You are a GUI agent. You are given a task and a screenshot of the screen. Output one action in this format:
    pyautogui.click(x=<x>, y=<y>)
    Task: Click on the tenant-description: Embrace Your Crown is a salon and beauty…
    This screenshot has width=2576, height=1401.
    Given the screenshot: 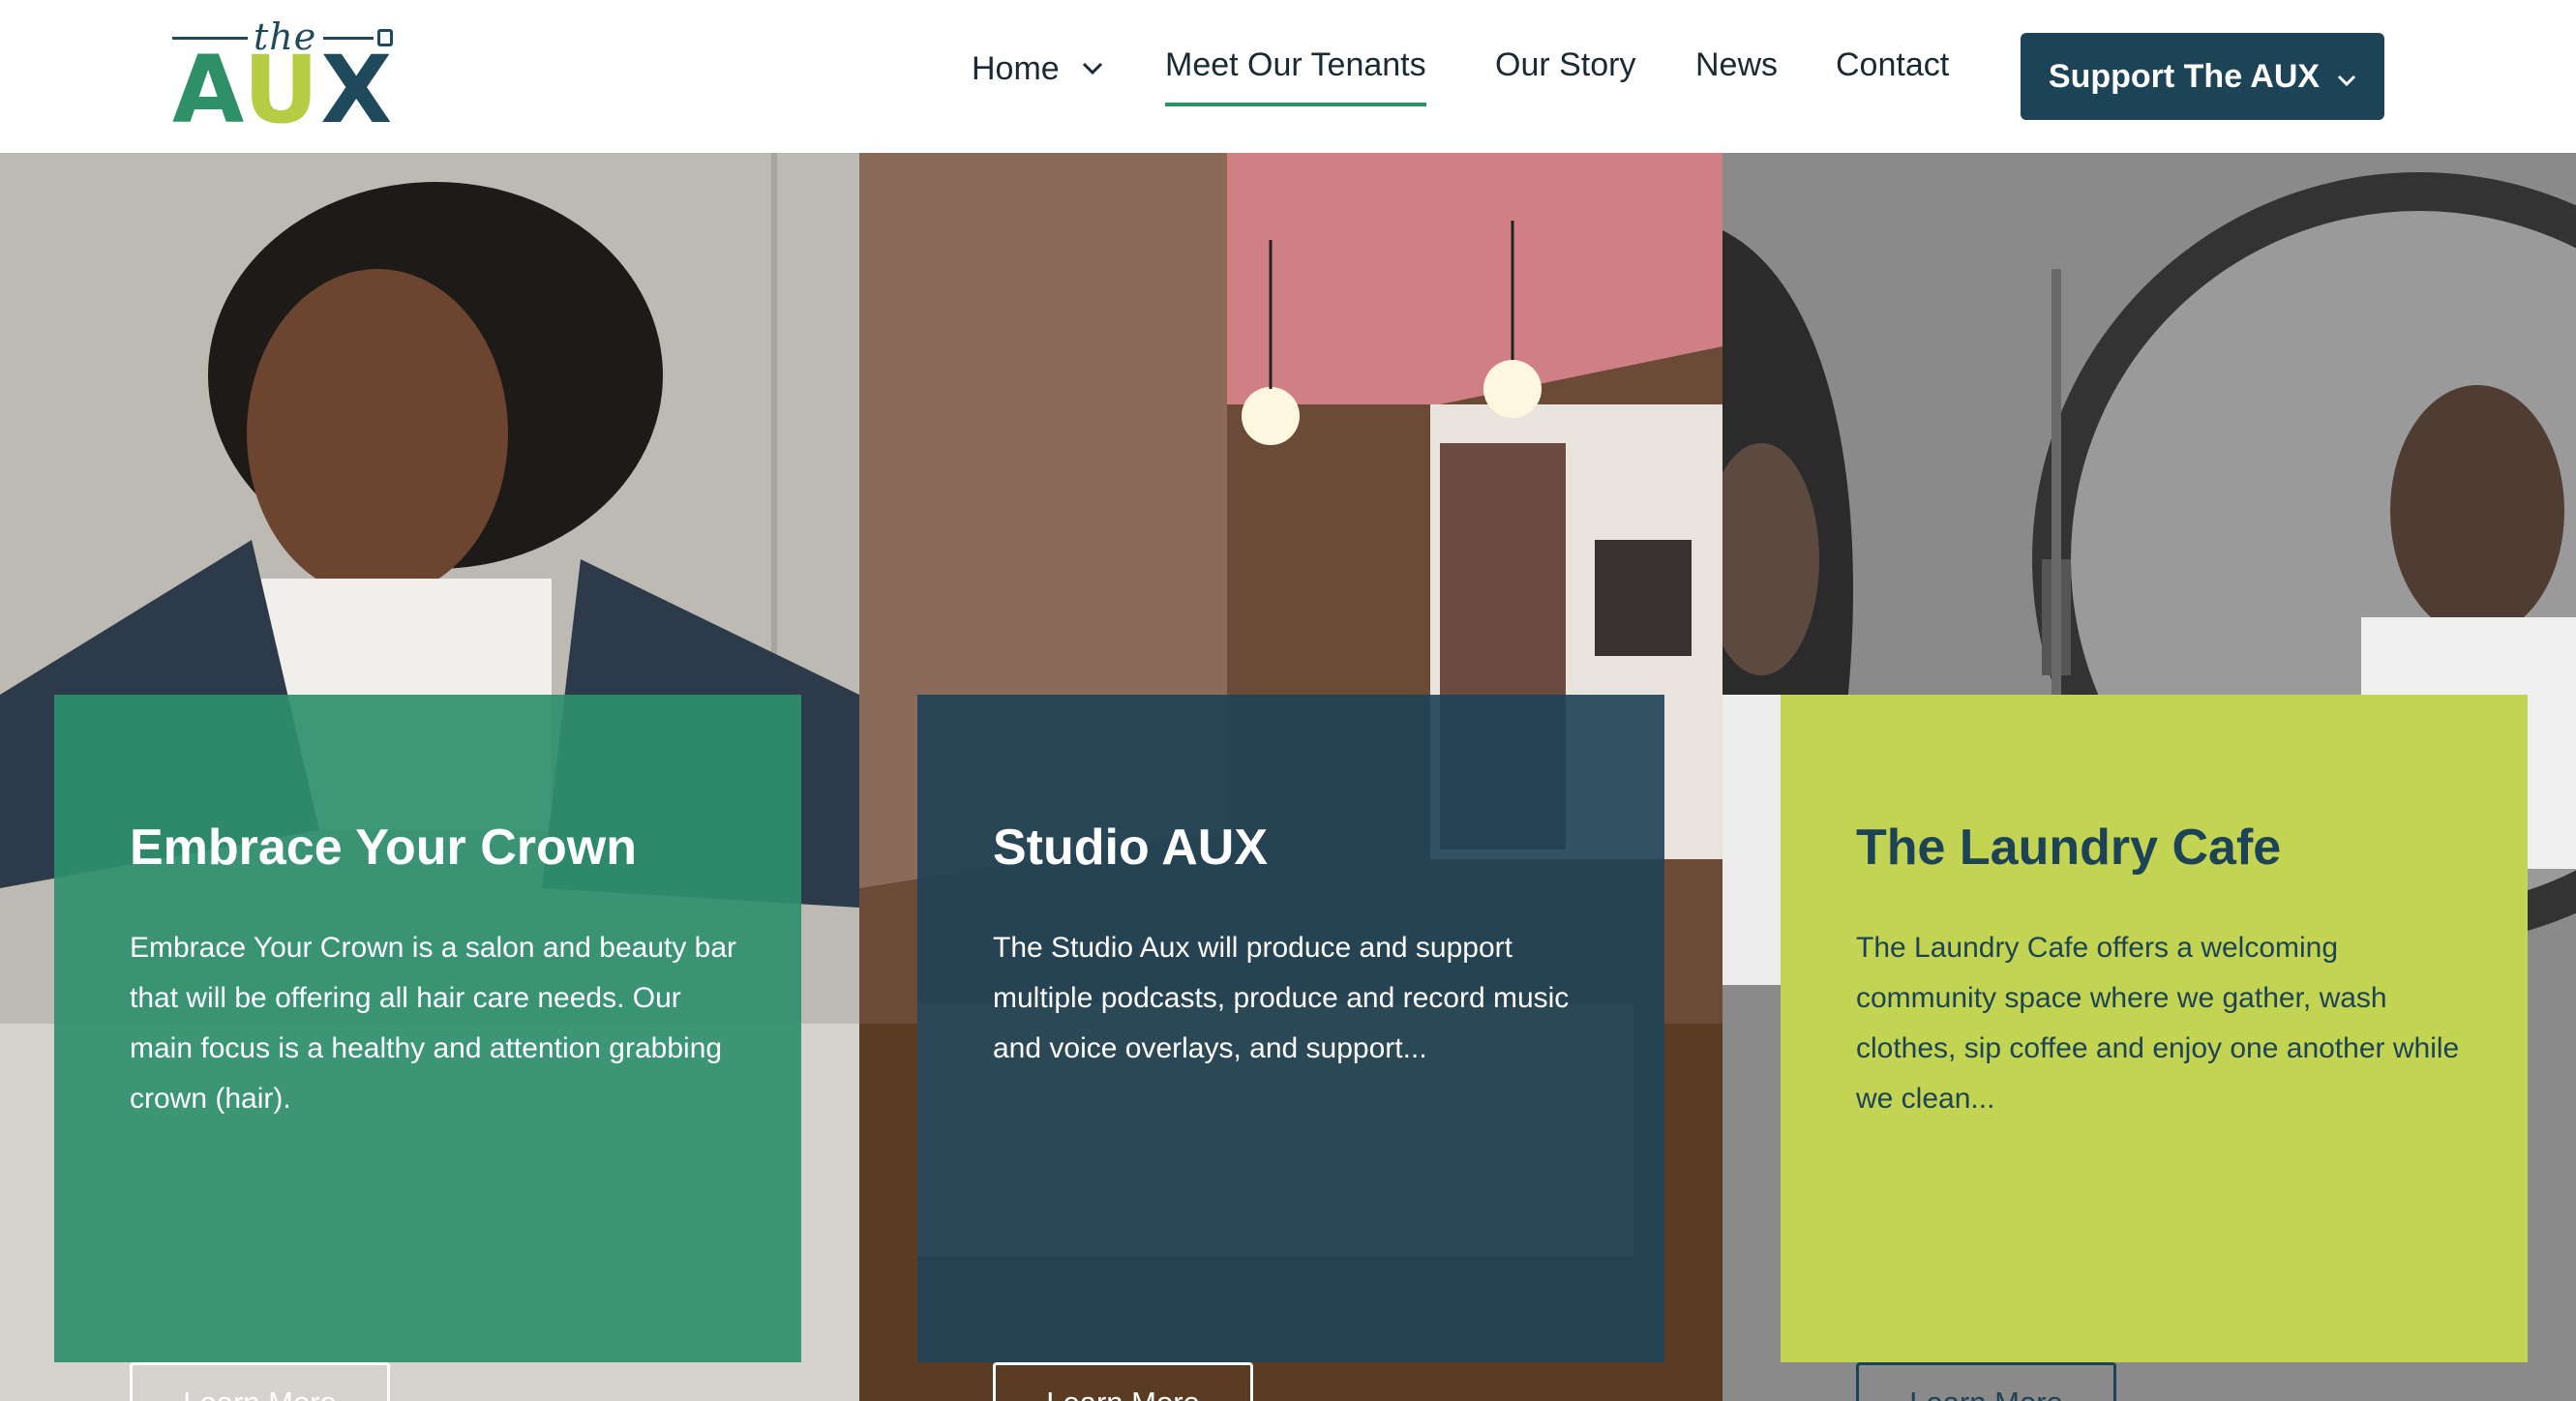 What is the action you would take?
    pyautogui.click(x=433, y=1024)
    